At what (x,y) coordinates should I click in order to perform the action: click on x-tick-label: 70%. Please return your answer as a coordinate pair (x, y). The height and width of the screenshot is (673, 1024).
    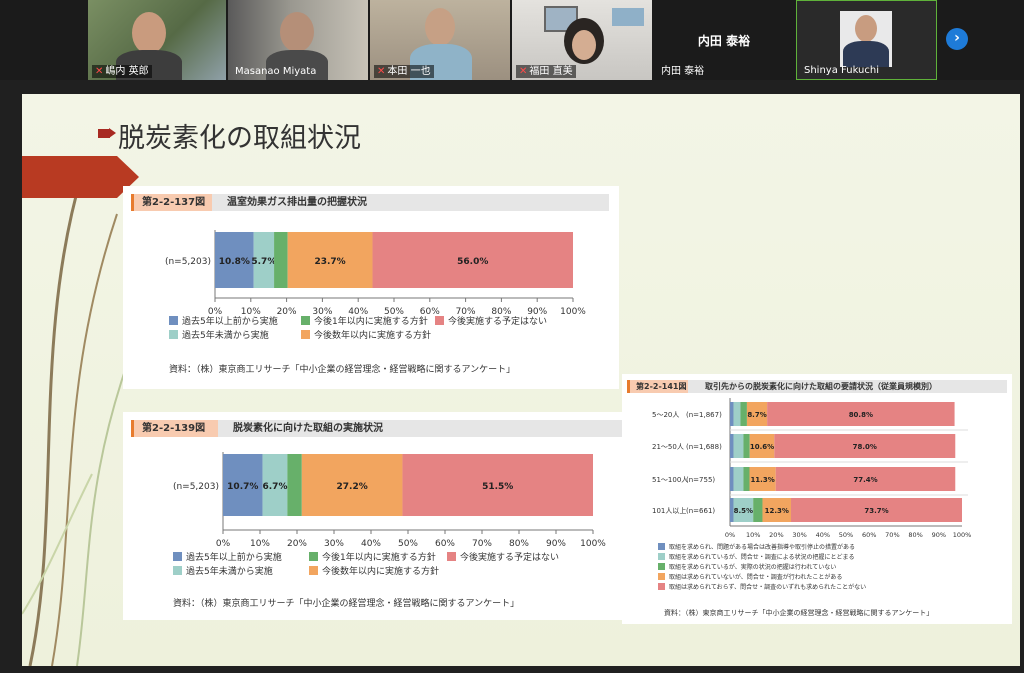
    Looking at the image, I should click on (482, 544).